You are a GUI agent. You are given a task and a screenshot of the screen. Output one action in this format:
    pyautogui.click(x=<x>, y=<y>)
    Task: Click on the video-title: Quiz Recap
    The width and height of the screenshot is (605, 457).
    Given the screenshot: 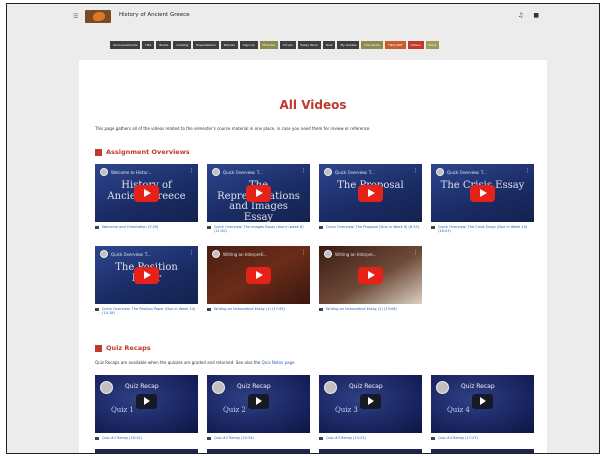 What is the action you would take?
    pyautogui.click(x=366, y=386)
    